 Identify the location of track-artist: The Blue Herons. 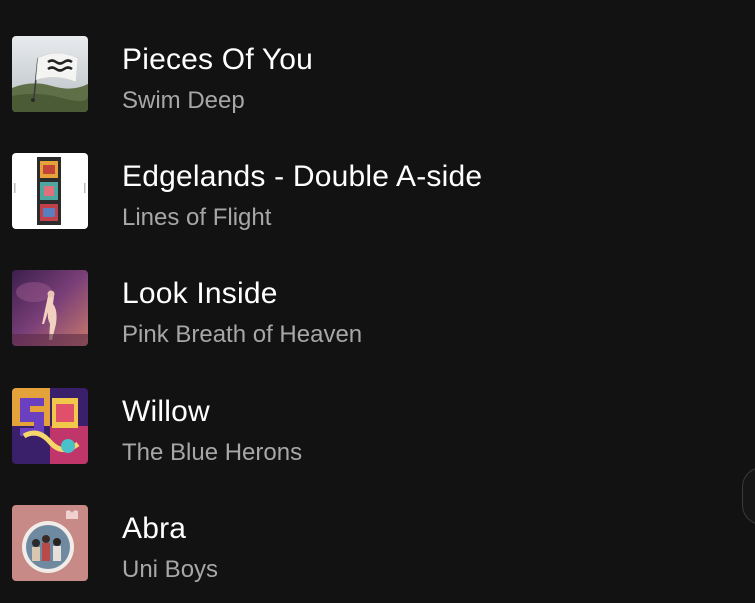
(212, 452).